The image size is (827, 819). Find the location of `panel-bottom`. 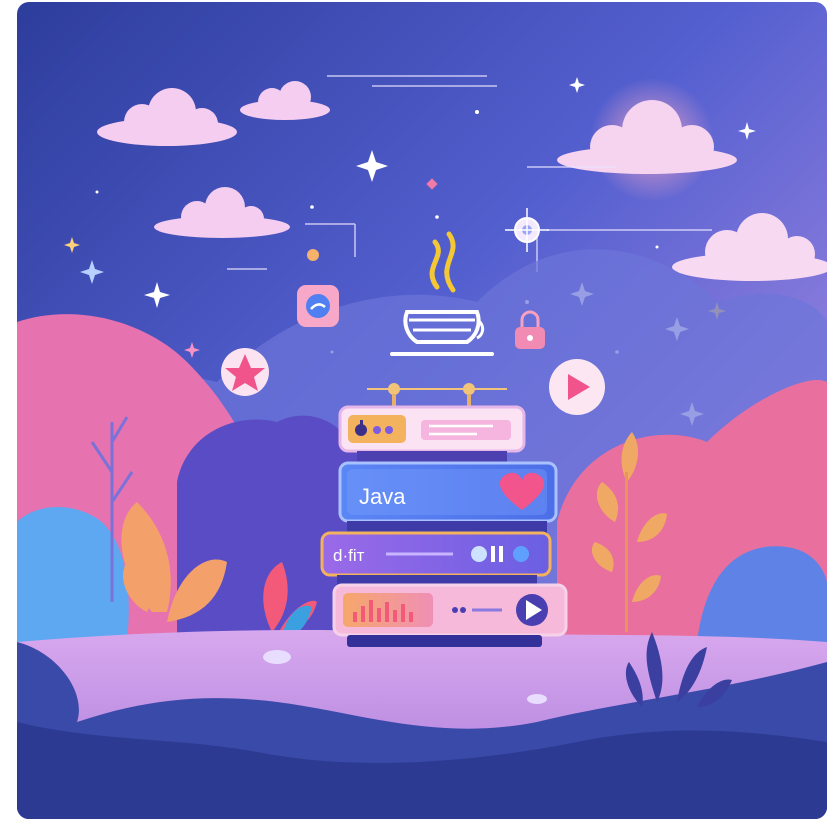

panel-bottom is located at coordinates (450, 610).